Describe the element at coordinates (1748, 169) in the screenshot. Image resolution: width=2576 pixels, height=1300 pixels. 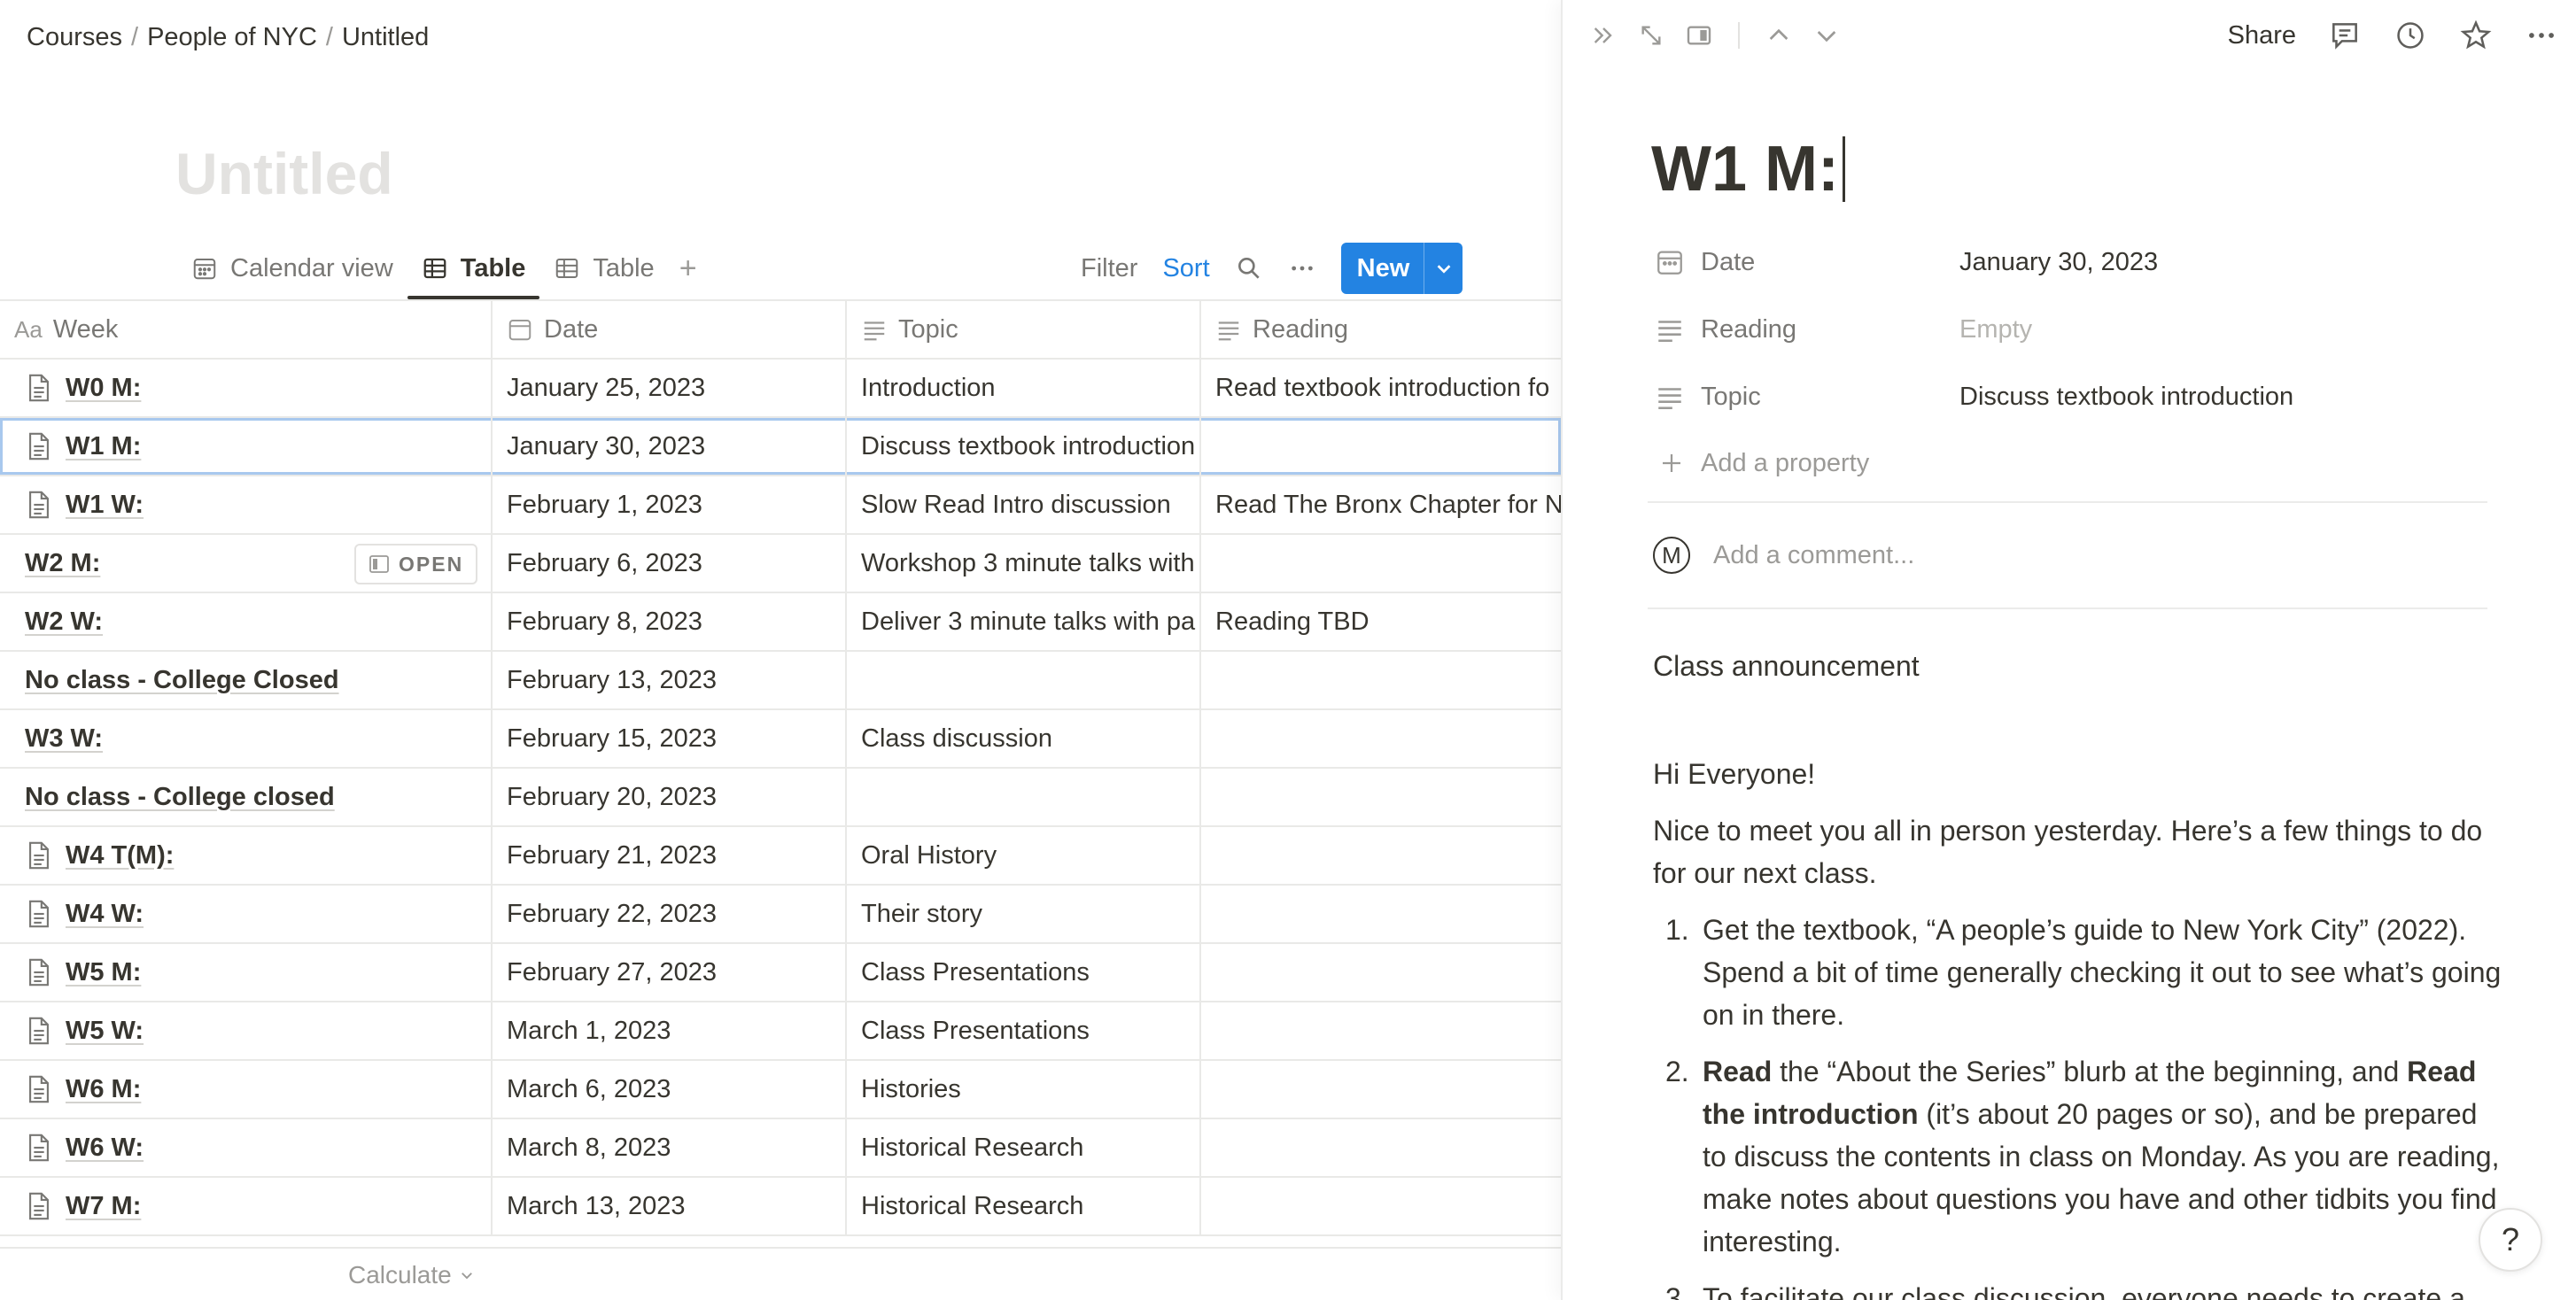
I see `peek-page-title: W1 M:` at that location.